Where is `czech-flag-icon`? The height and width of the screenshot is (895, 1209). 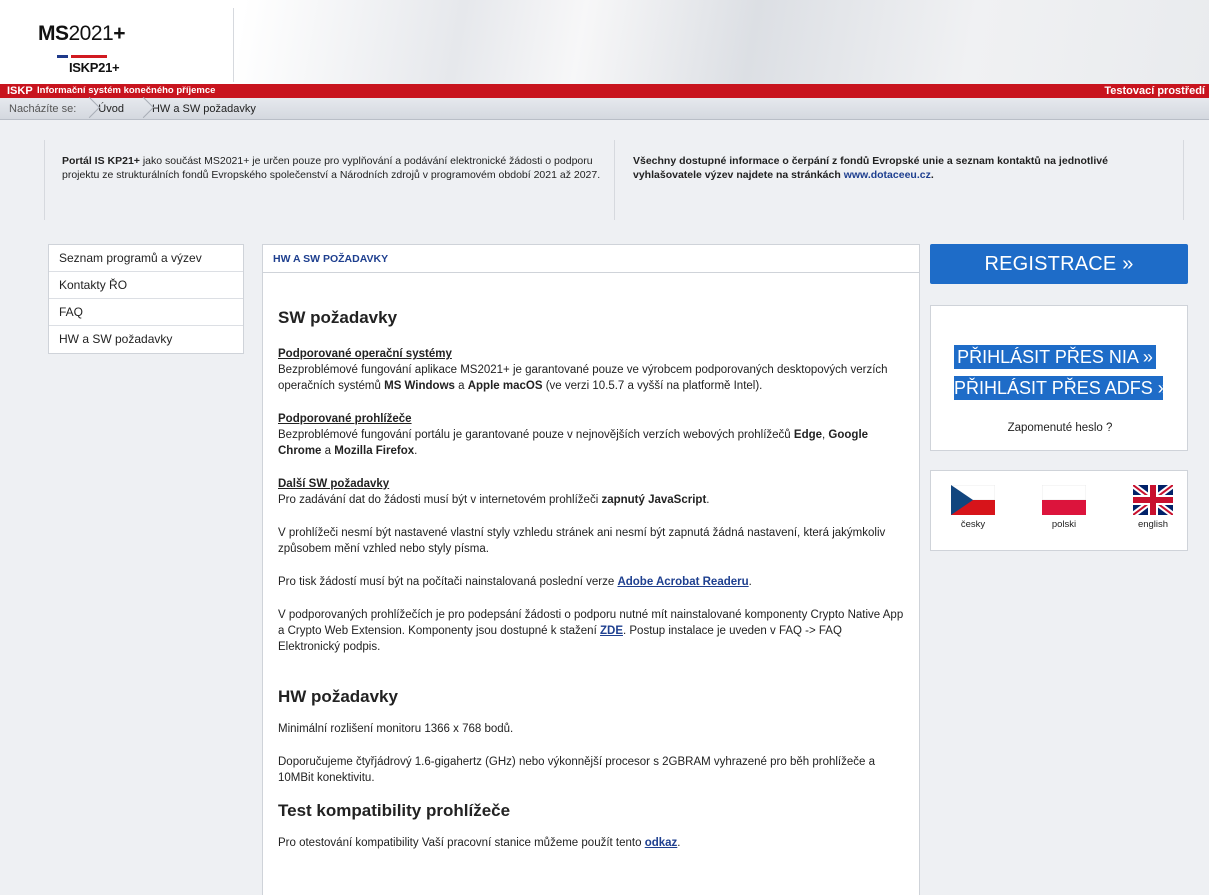 czech-flag-icon is located at coordinates (973, 500).